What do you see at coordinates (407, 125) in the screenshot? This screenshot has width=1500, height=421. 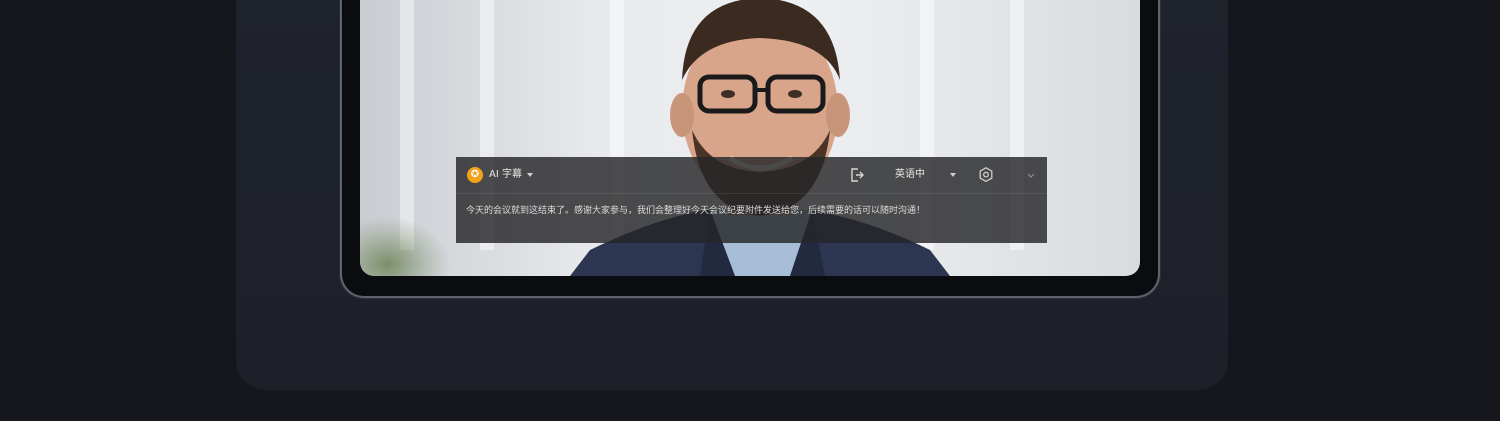 I see `window-light-strip` at bounding box center [407, 125].